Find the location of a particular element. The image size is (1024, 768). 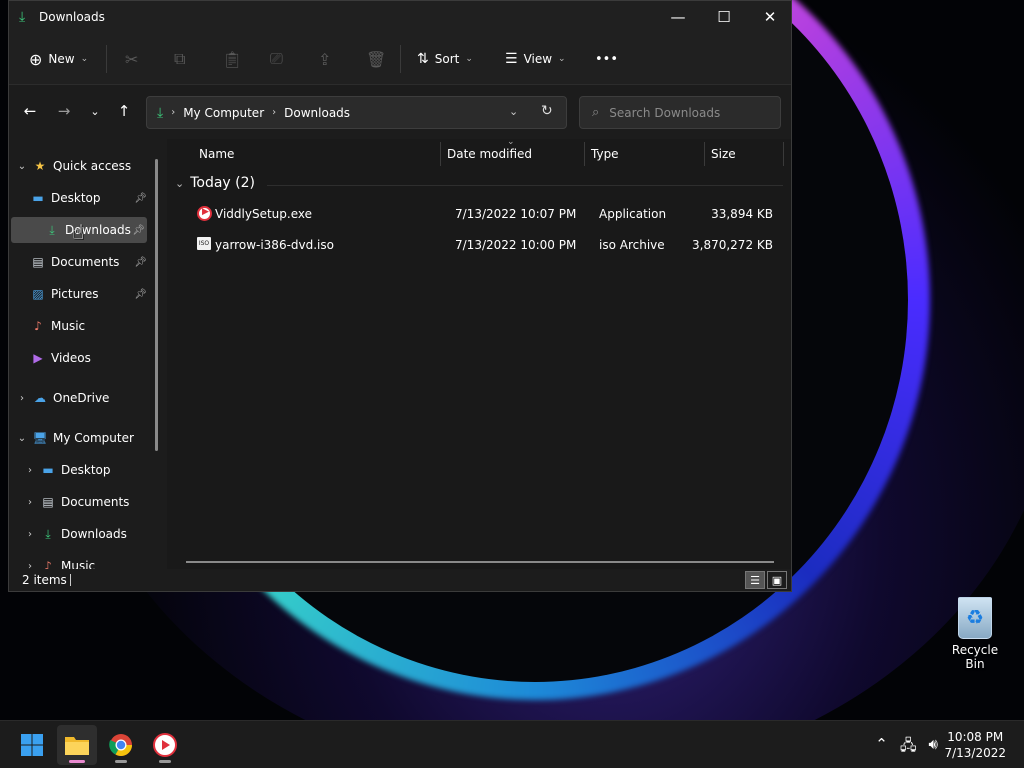

minimize-button: — is located at coordinates (678, 17).